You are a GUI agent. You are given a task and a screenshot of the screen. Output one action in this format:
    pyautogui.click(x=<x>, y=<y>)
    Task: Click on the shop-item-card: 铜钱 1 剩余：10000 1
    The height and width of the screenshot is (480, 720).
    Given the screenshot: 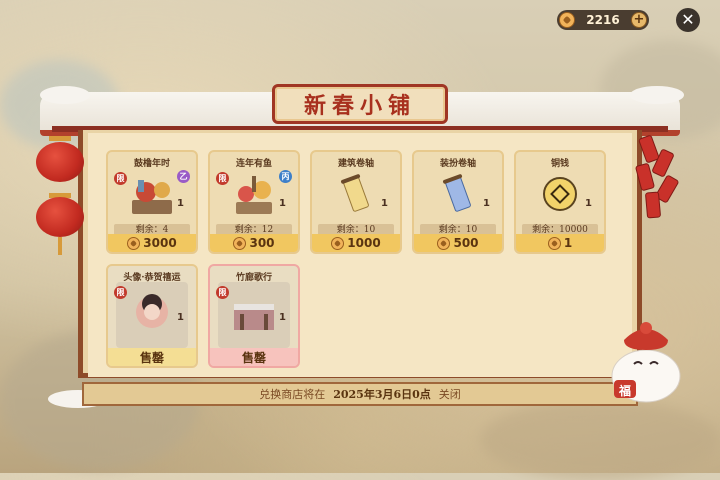 What is the action you would take?
    pyautogui.click(x=560, y=202)
    